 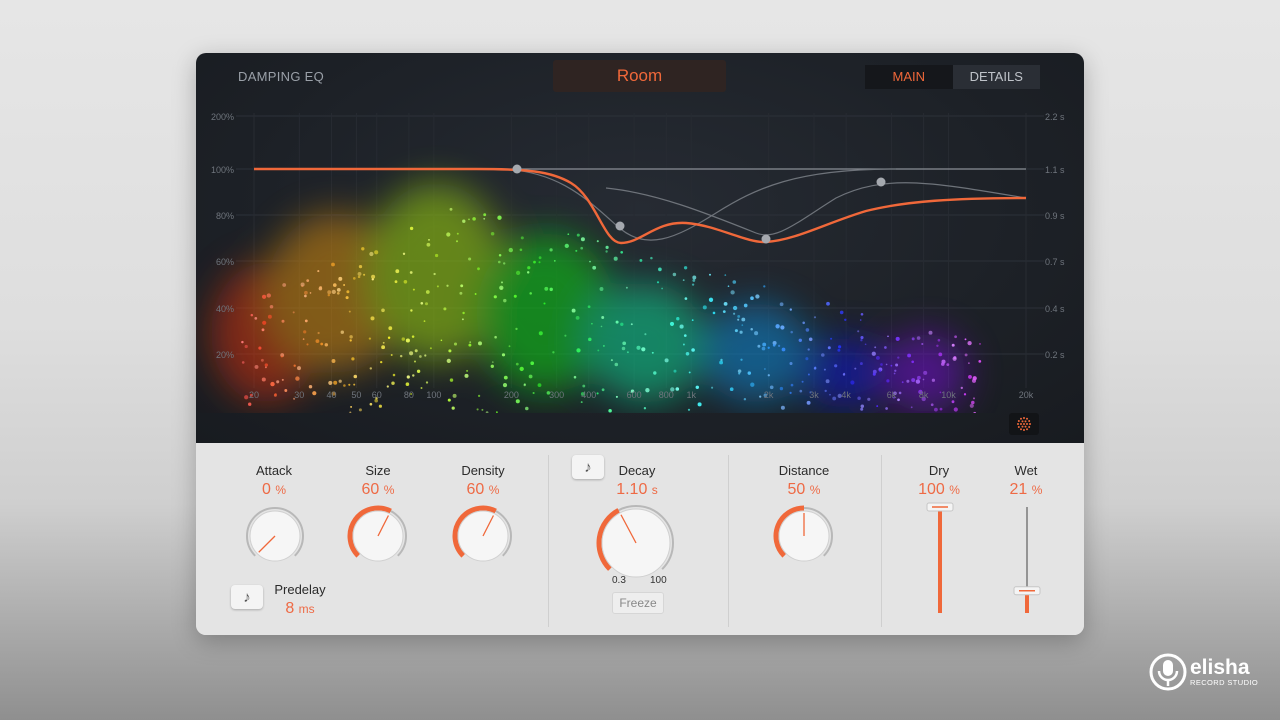 I want to click on wet-slider, so click(x=1027, y=559).